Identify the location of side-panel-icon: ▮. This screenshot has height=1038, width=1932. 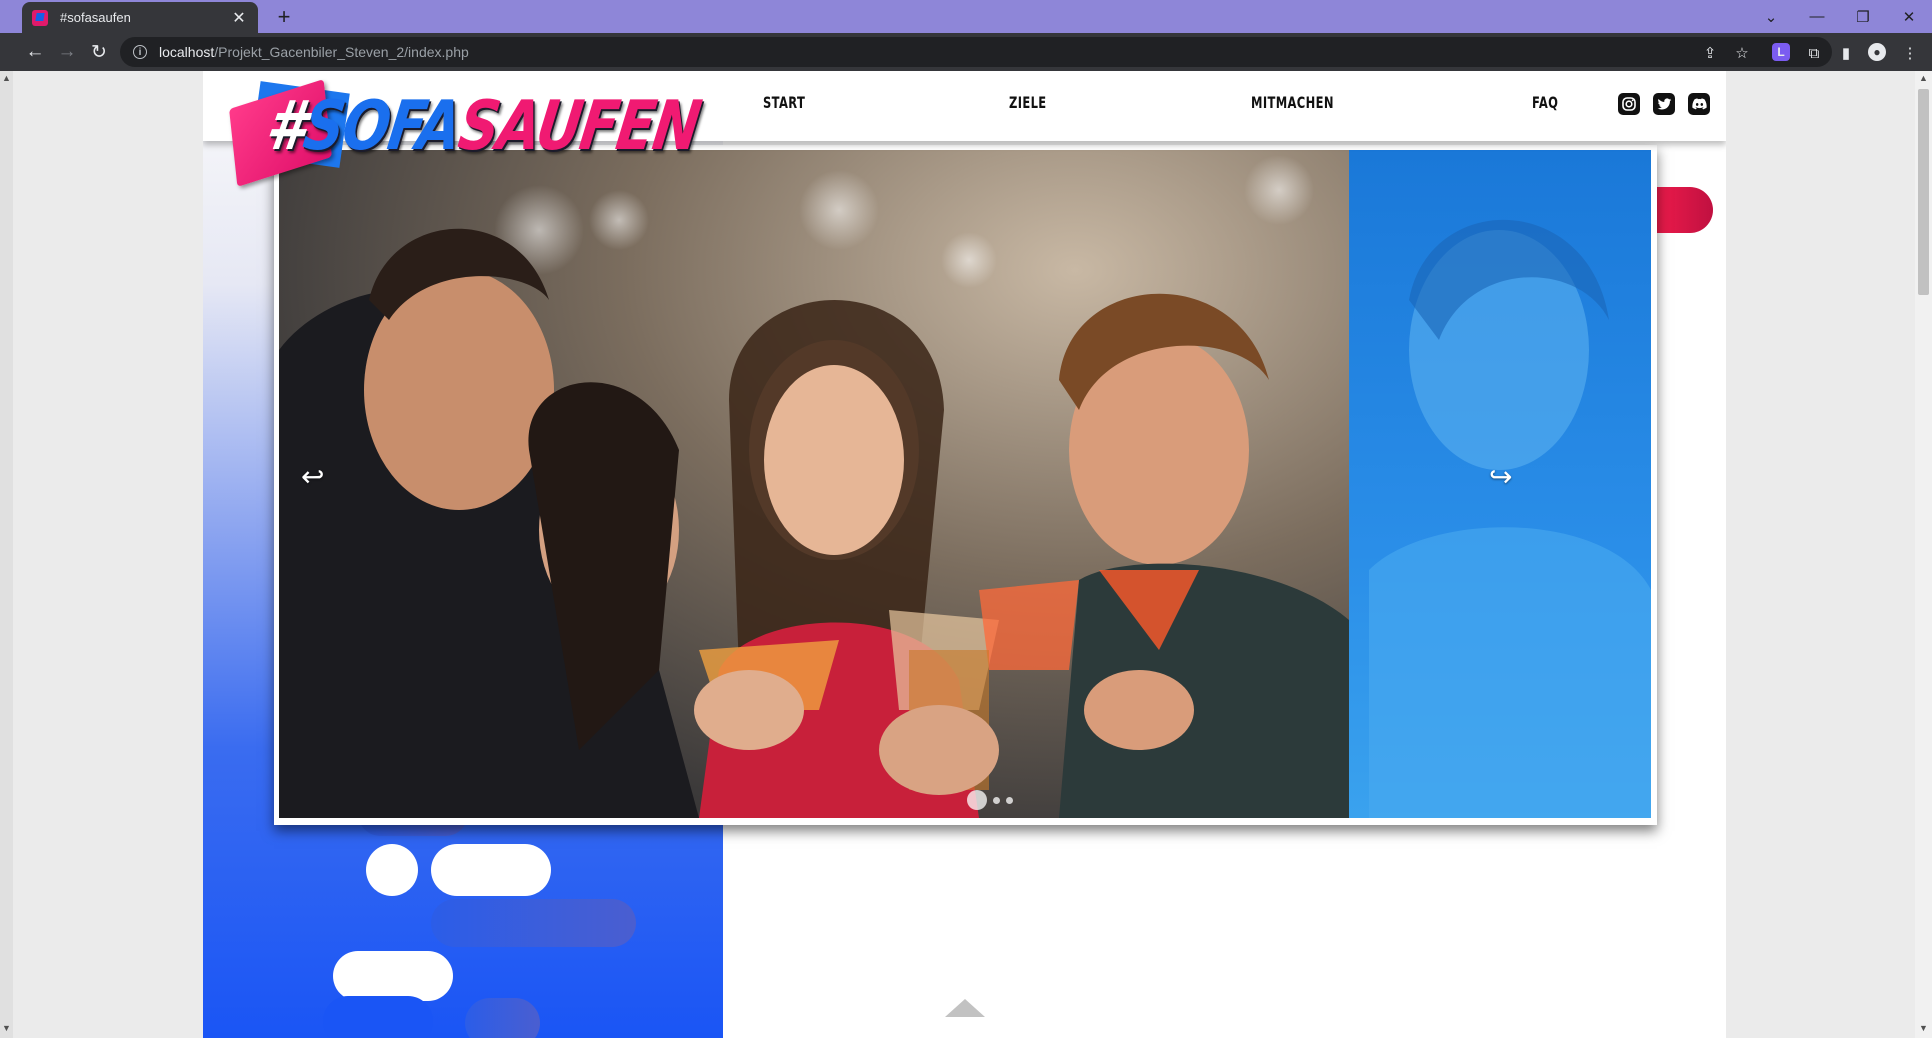
(1846, 53).